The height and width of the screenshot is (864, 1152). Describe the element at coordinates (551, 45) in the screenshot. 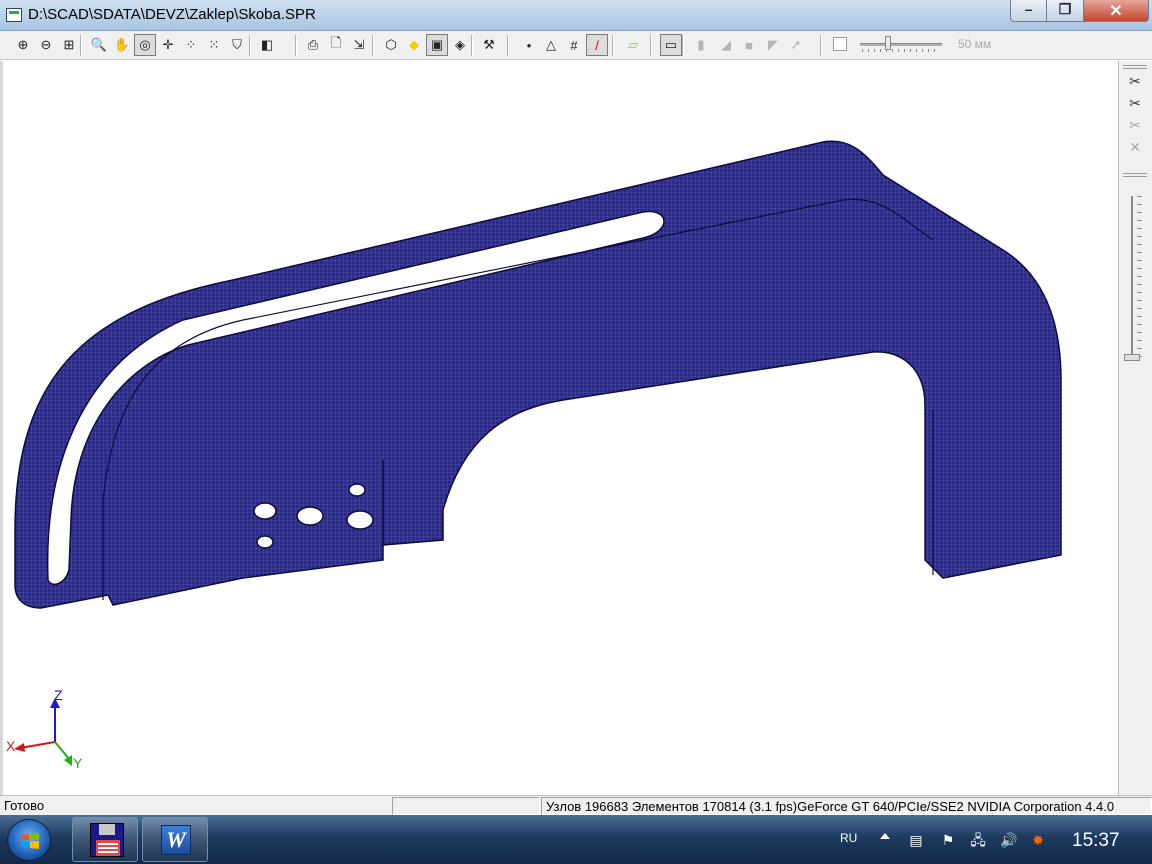

I see `triangle-nodes-icon: △` at that location.